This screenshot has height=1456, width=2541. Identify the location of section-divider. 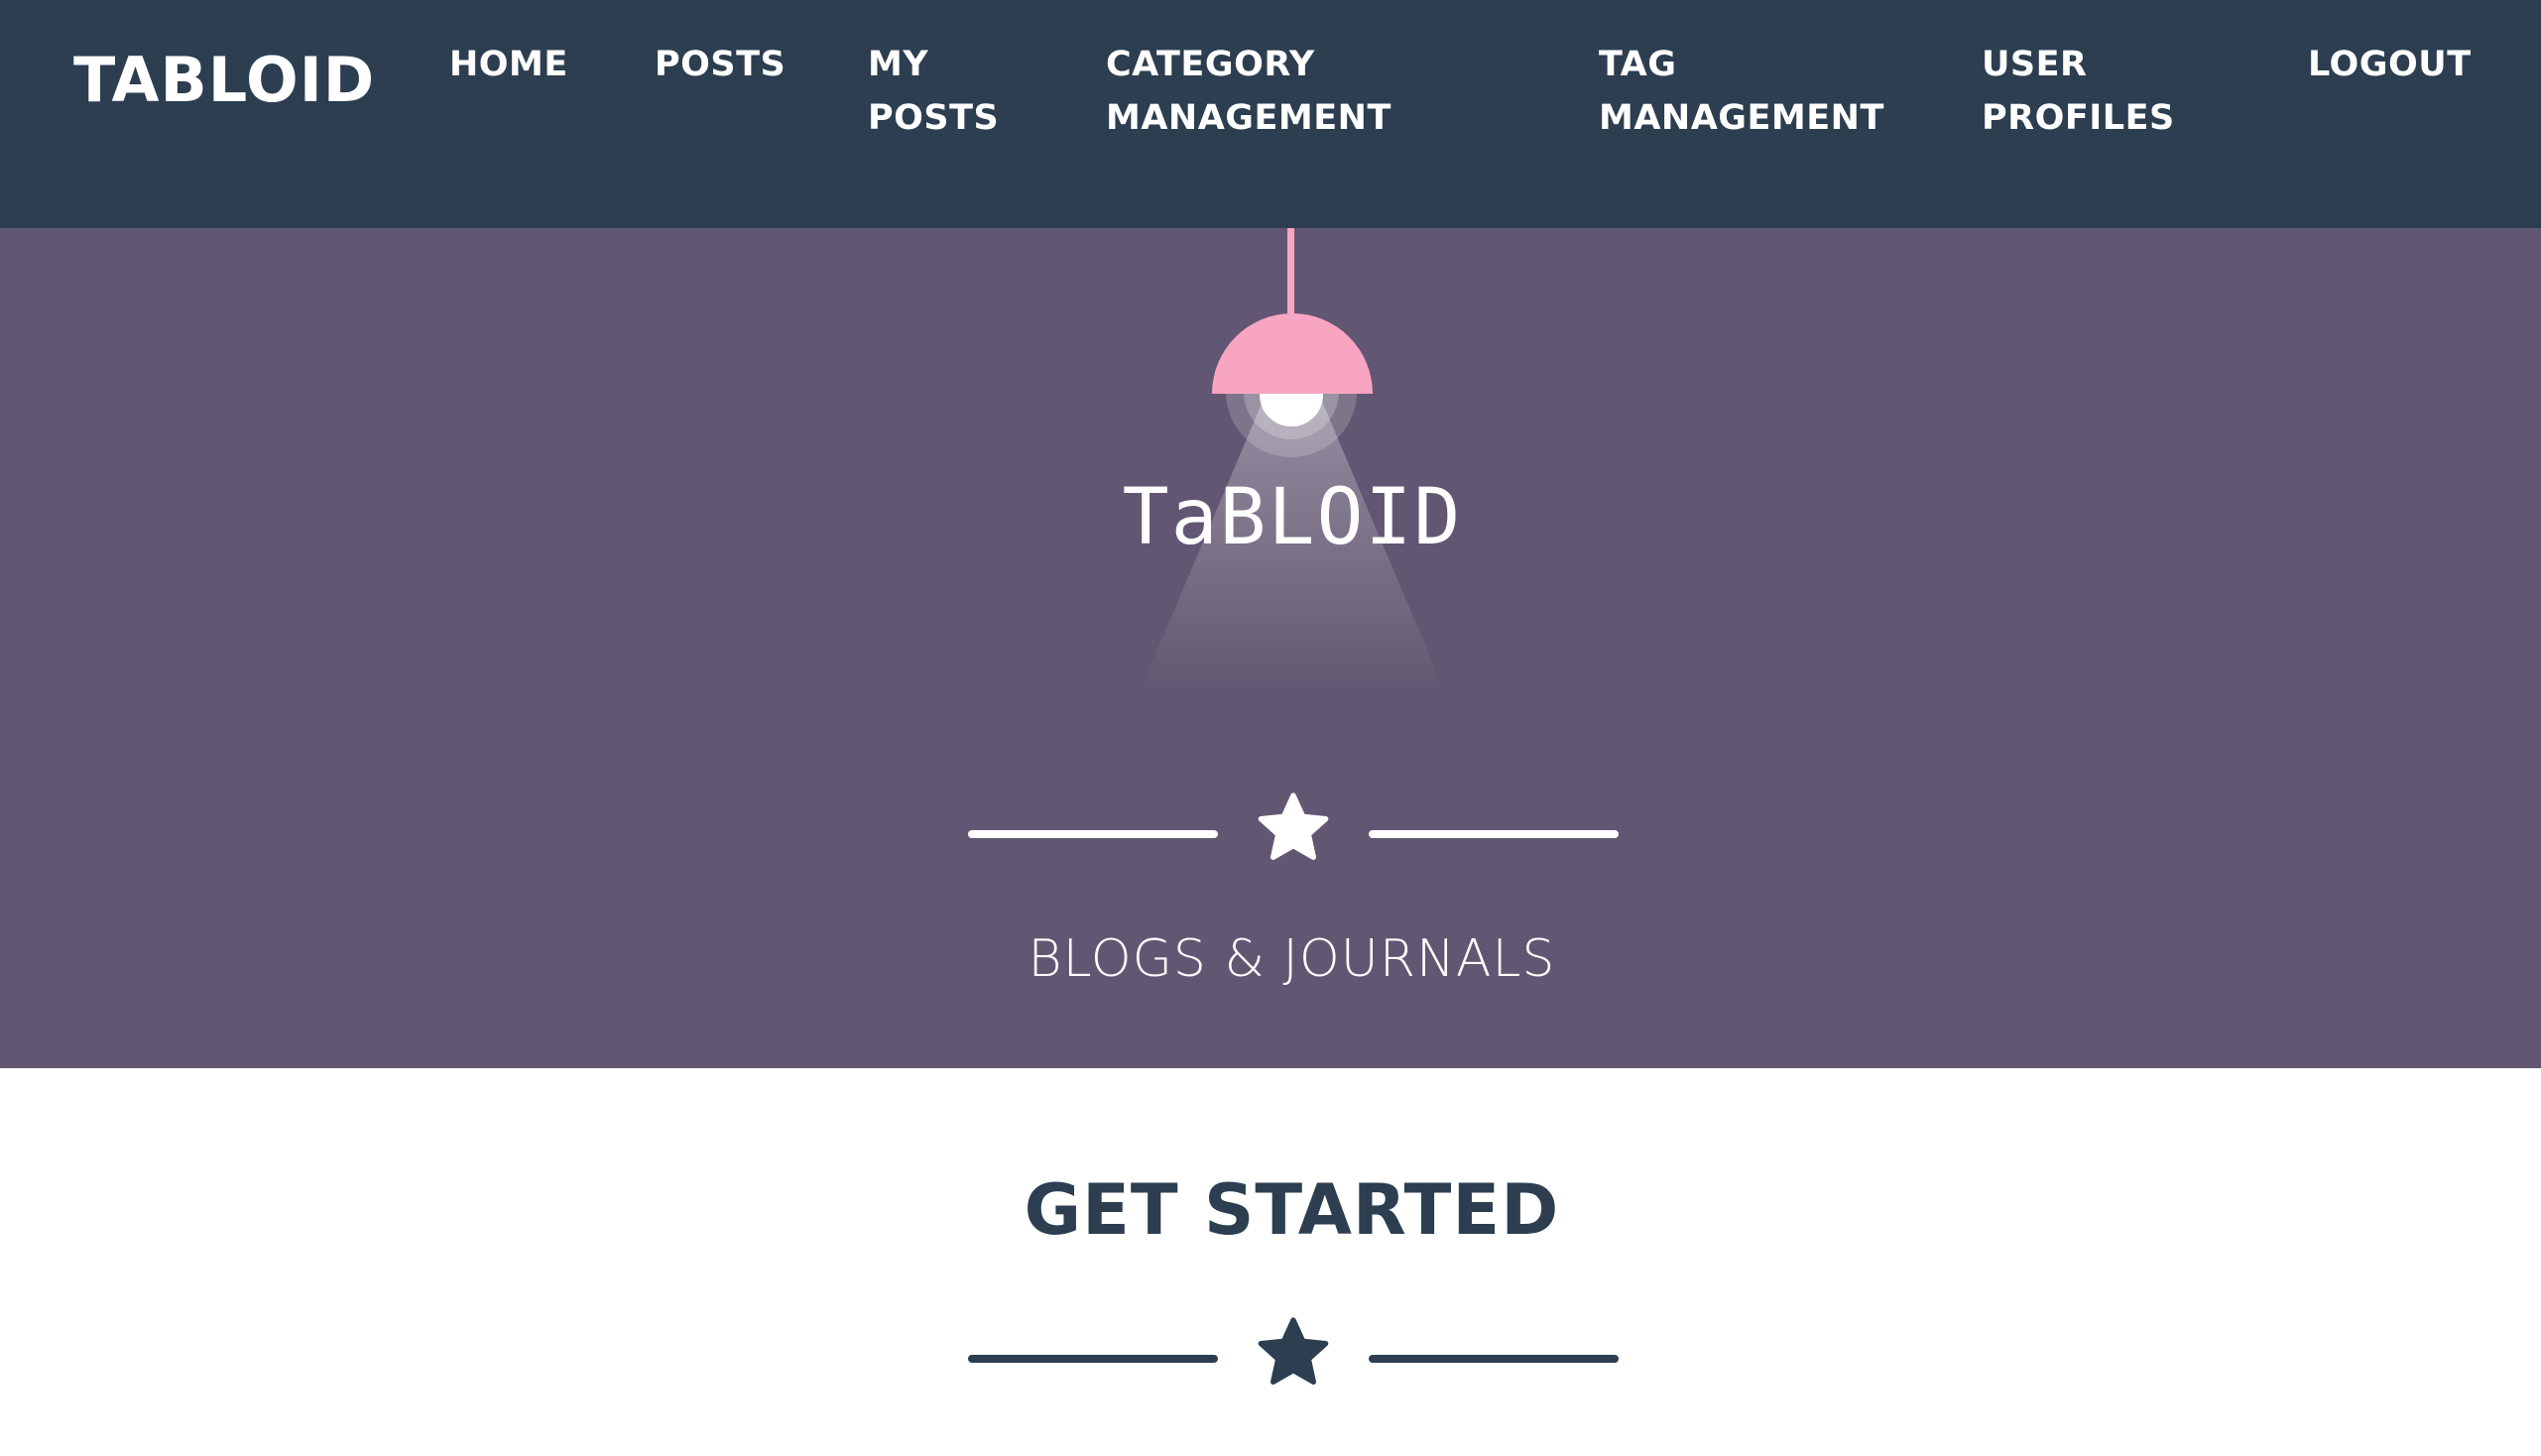
(1293, 1358).